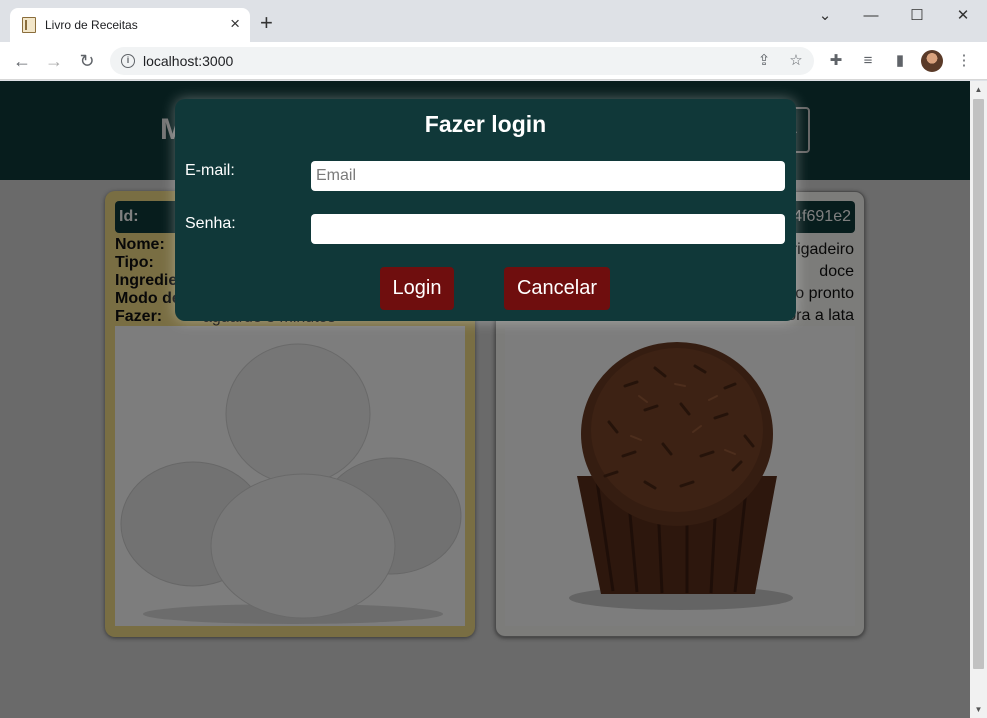 The height and width of the screenshot is (718, 987). I want to click on maximize-icon: ☐, so click(917, 16).